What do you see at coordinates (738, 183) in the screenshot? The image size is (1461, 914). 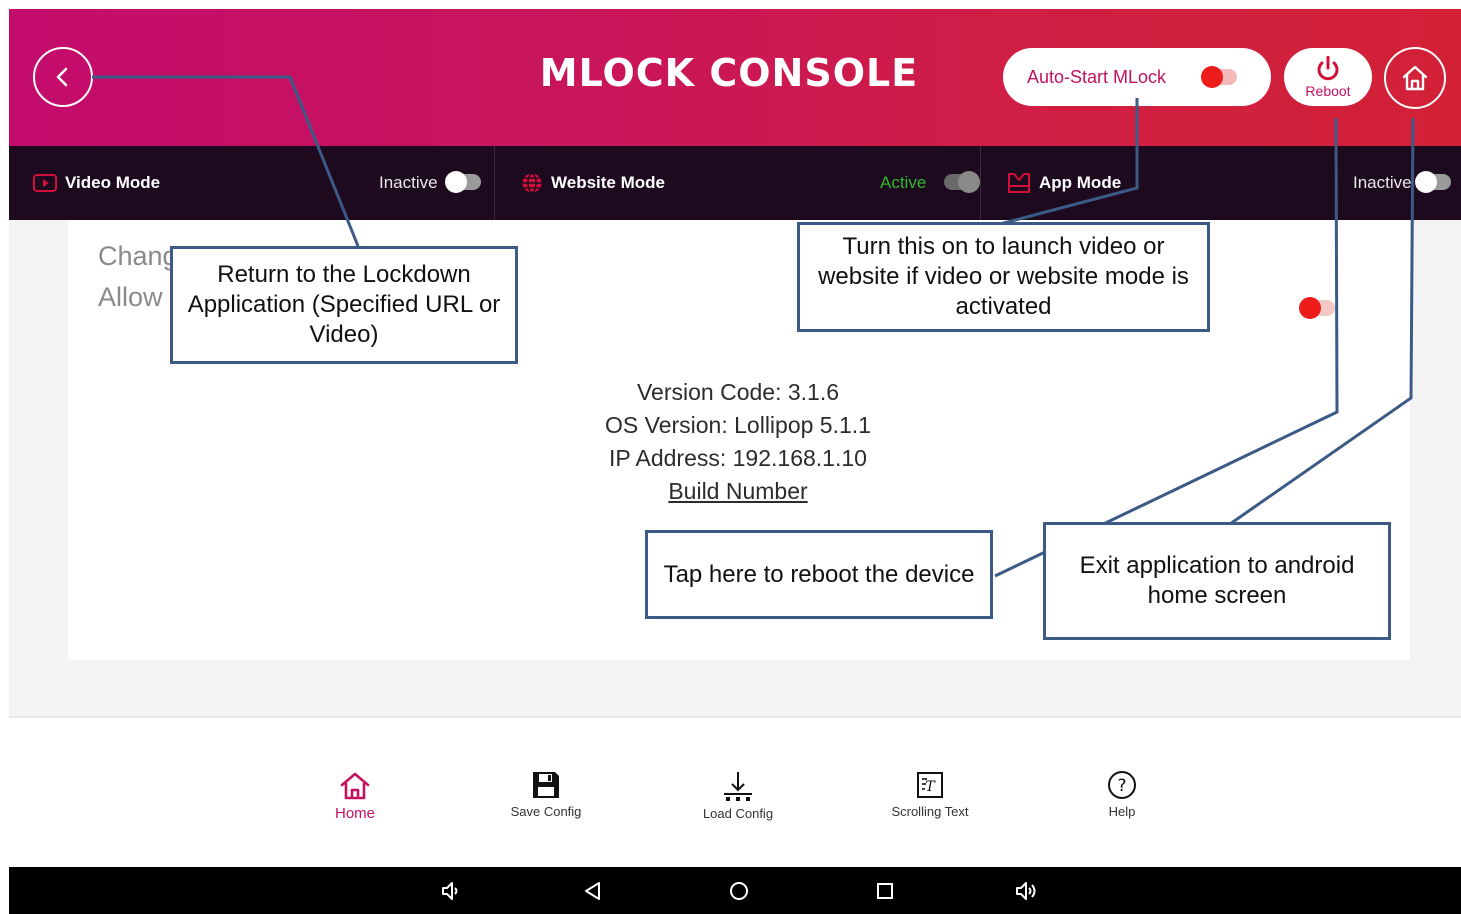 I see `mode-website: Website Mode Active` at bounding box center [738, 183].